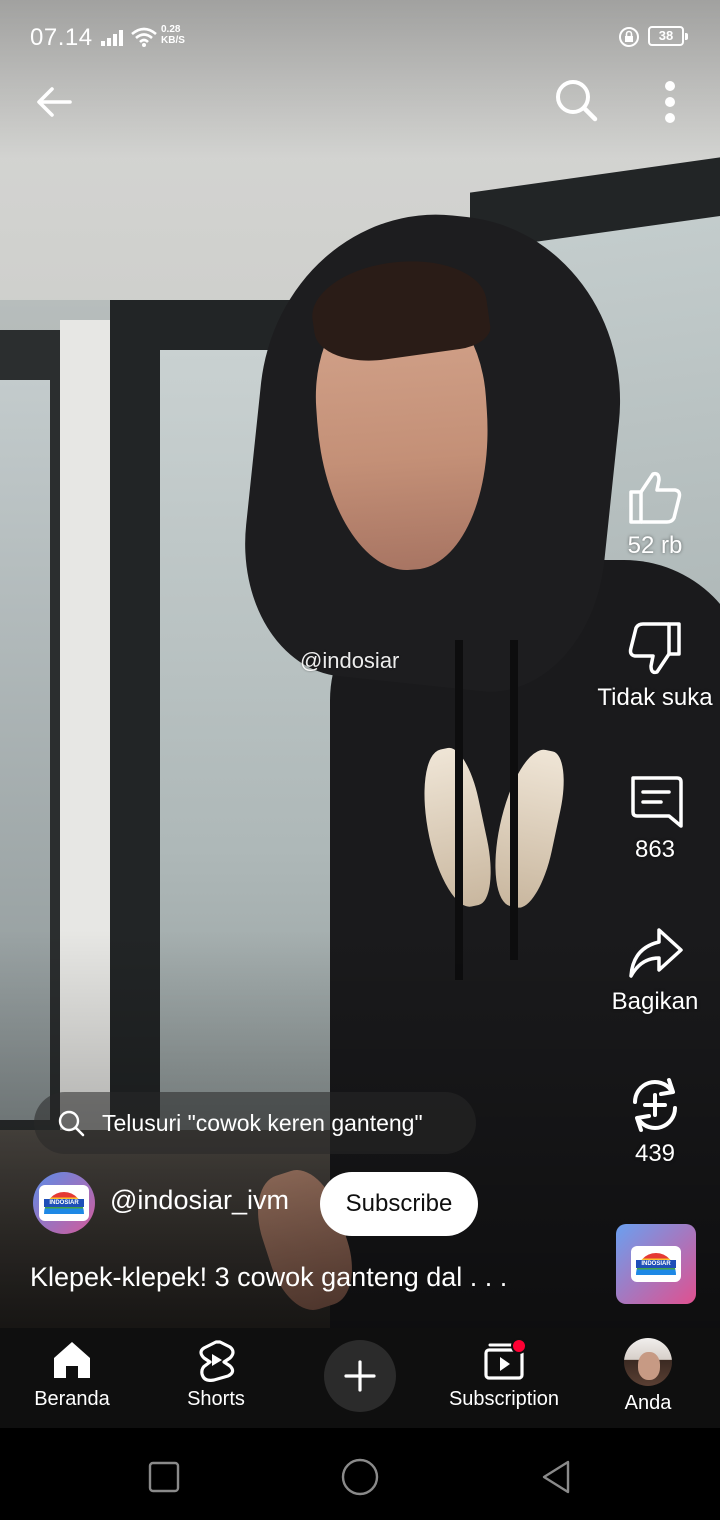  What do you see at coordinates (656, 953) in the screenshot?
I see `share-icon` at bounding box center [656, 953].